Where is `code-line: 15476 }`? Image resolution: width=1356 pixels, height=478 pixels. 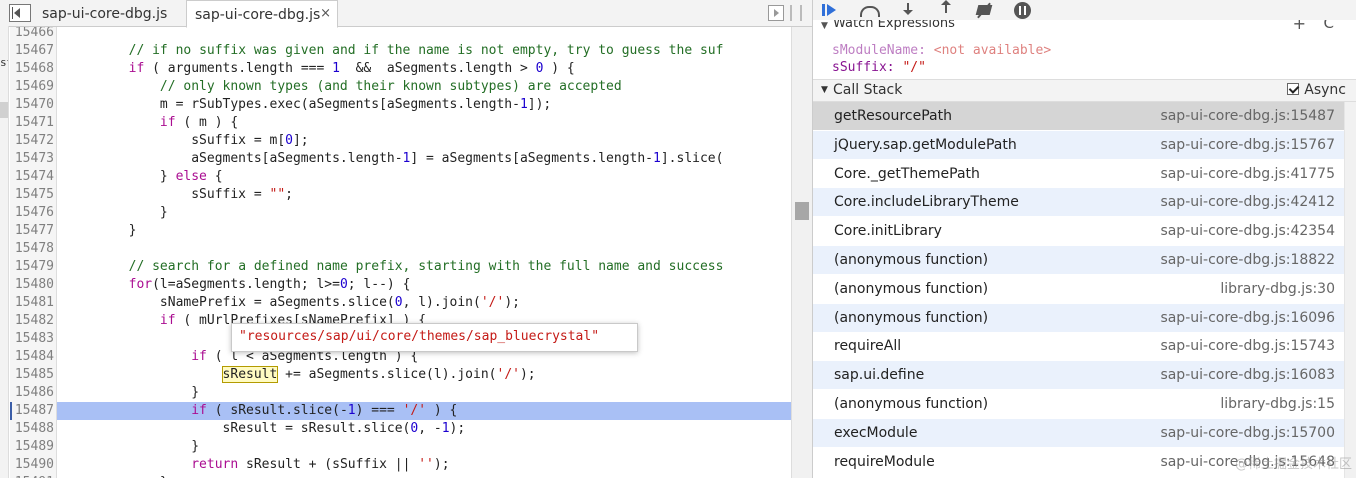 code-line: 15476 } is located at coordinates (400, 213).